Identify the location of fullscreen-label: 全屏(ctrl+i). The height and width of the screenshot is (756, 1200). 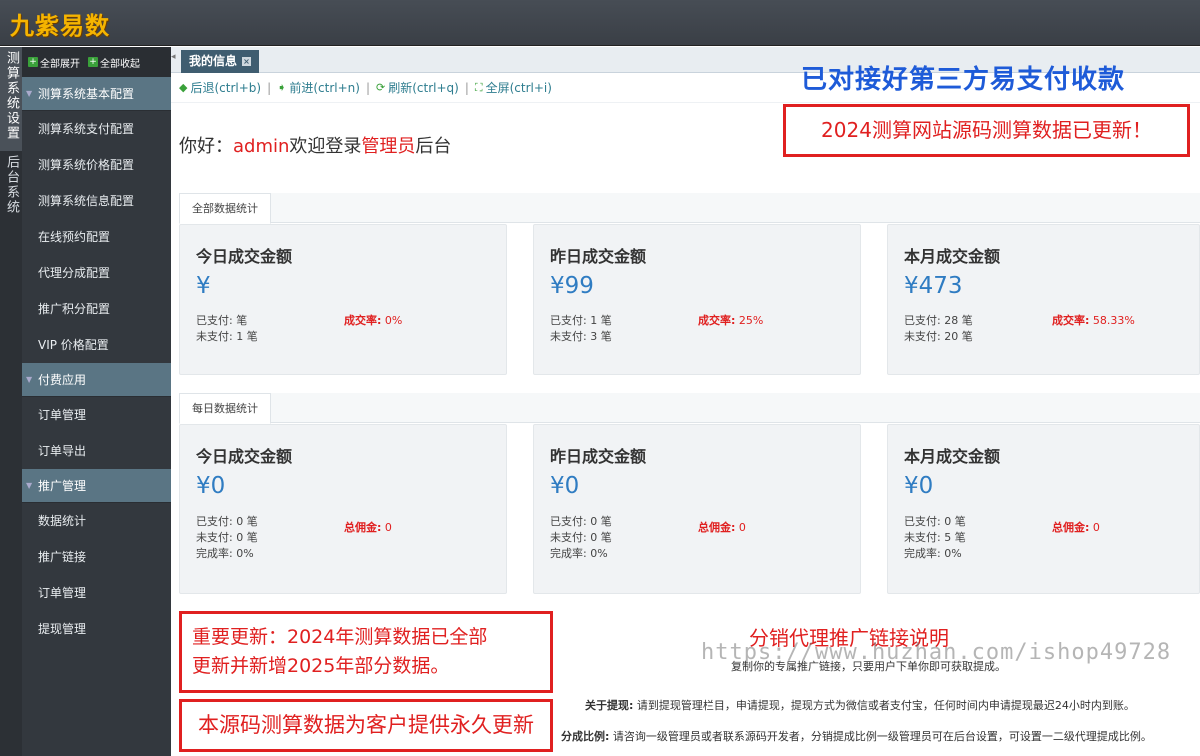
(518, 88).